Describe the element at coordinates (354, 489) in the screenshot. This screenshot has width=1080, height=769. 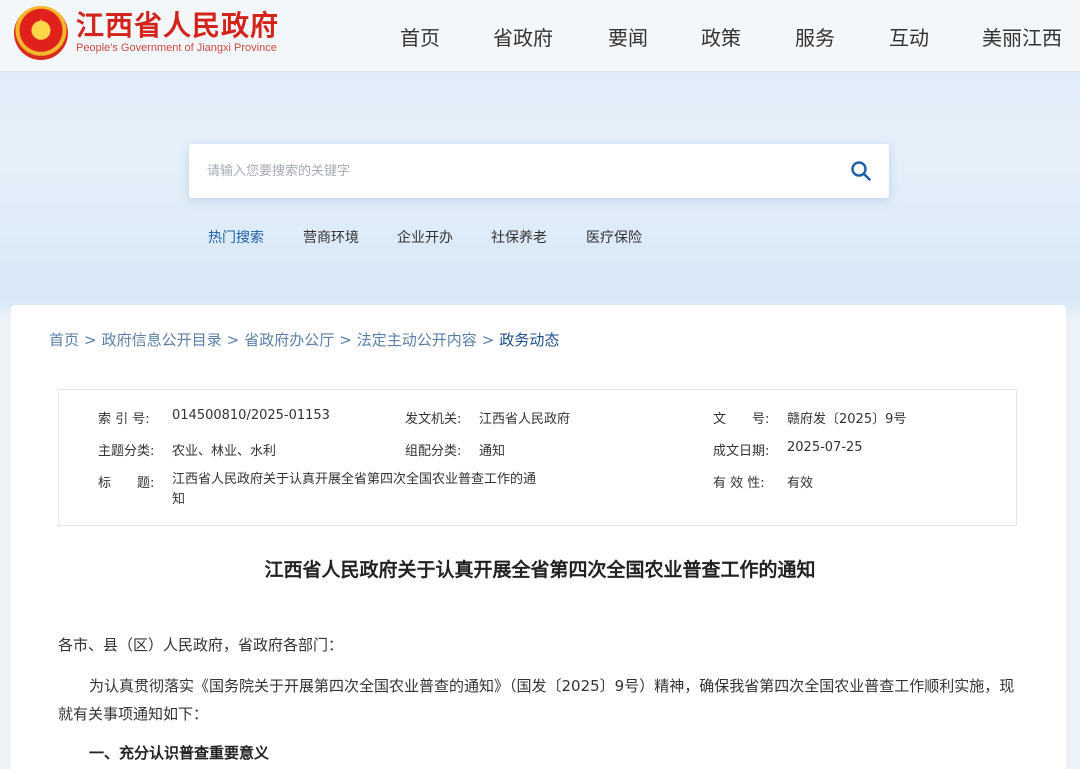
I see `title-value: 江西省人民政府关于认真开展全省第四次全国农业普查工作的通知` at that location.